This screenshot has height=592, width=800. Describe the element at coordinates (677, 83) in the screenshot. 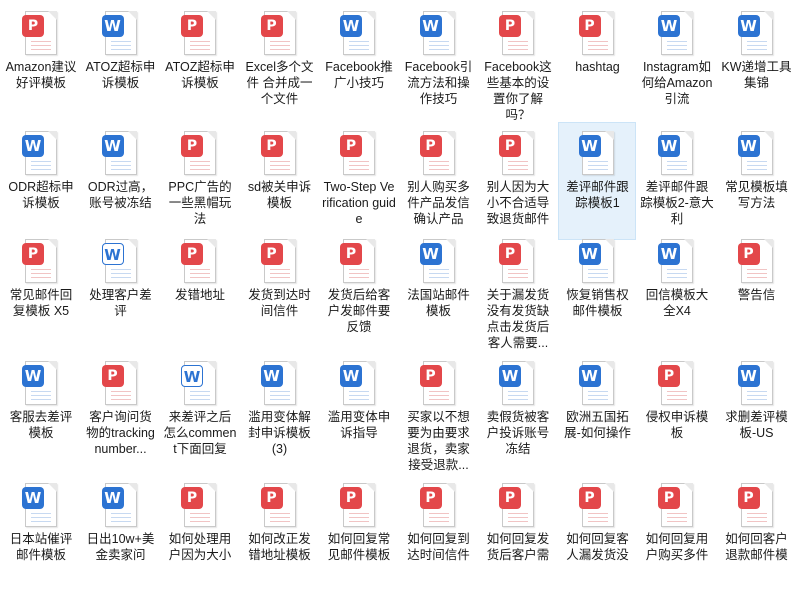

I see `file-name-label: Instagram如何给Amazon引流` at that location.